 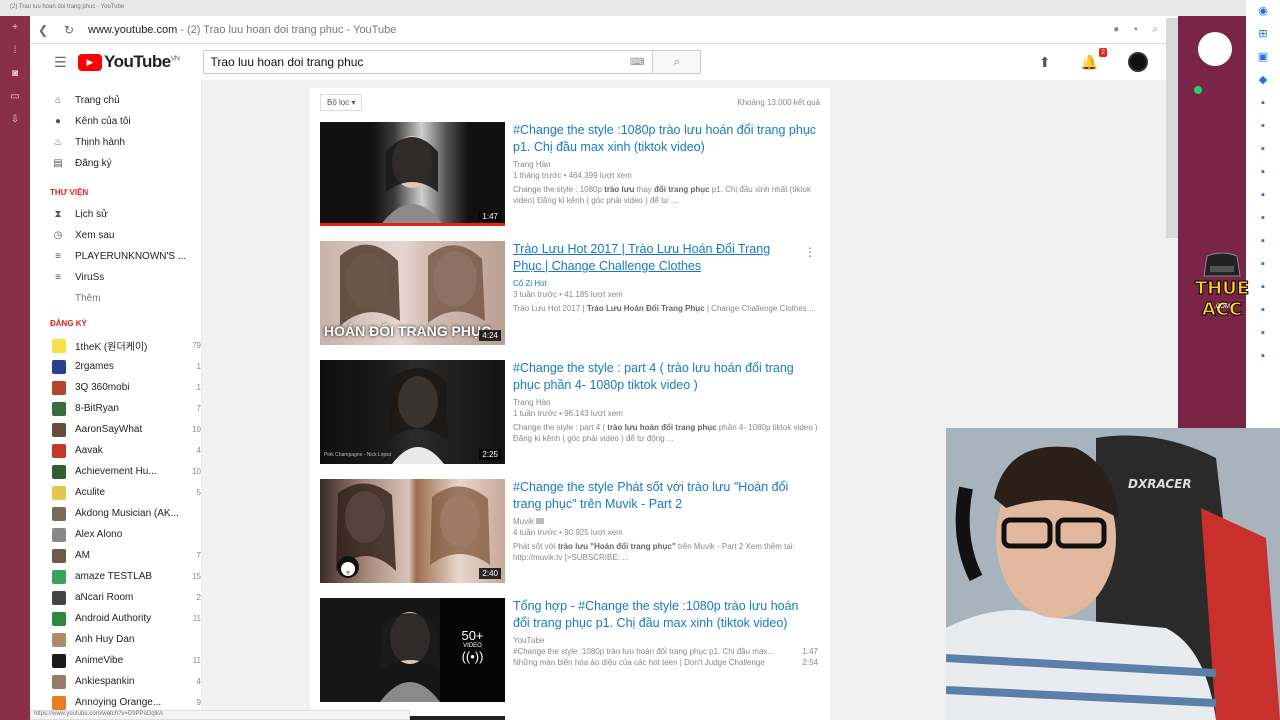 I want to click on menu-icon: ☰, so click(x=64, y=62).